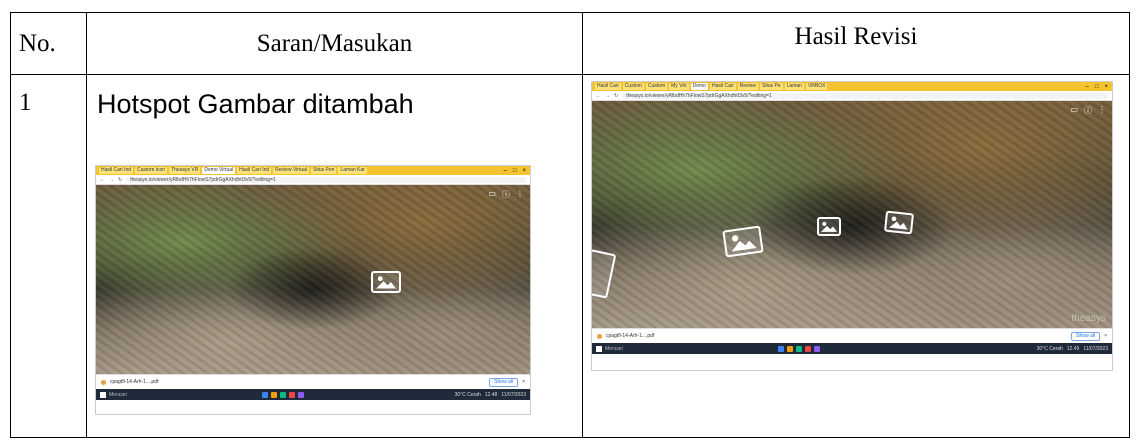  I want to click on clock-time: 12.48, so click(491, 394).